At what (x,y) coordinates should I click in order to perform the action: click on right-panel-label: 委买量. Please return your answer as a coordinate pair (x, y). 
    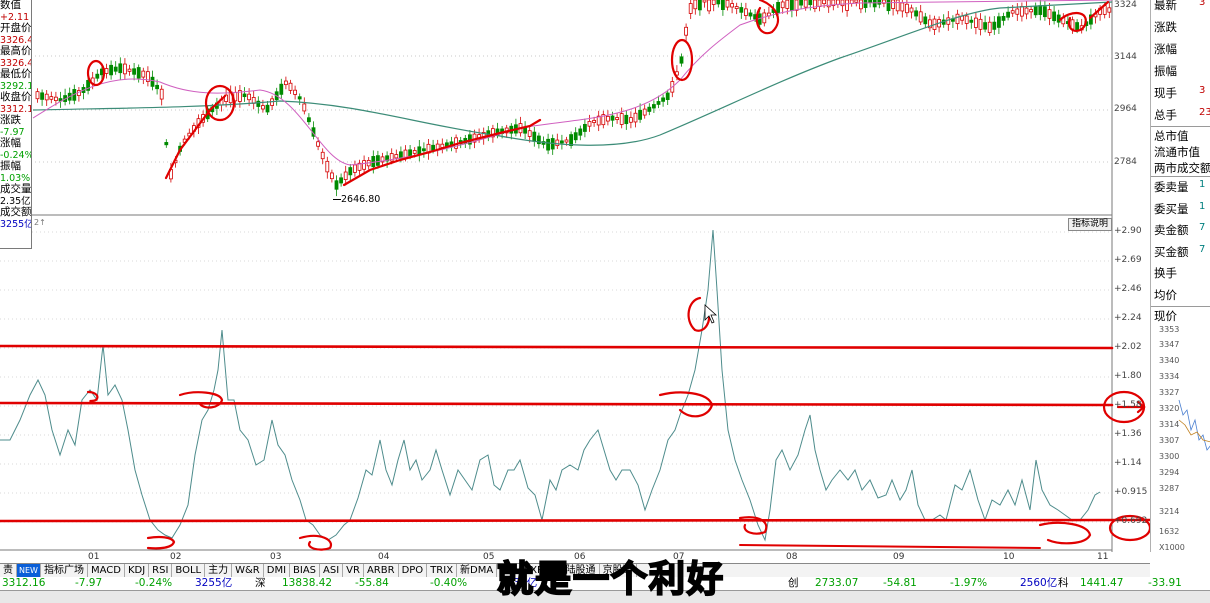
    Looking at the image, I should click on (1171, 208).